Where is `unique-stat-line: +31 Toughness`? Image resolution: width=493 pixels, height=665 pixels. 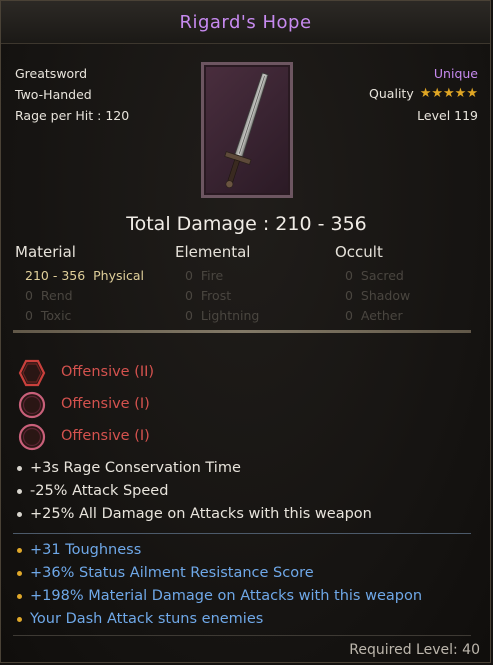 unique-stat-line: +31 Toughness is located at coordinates (86, 550).